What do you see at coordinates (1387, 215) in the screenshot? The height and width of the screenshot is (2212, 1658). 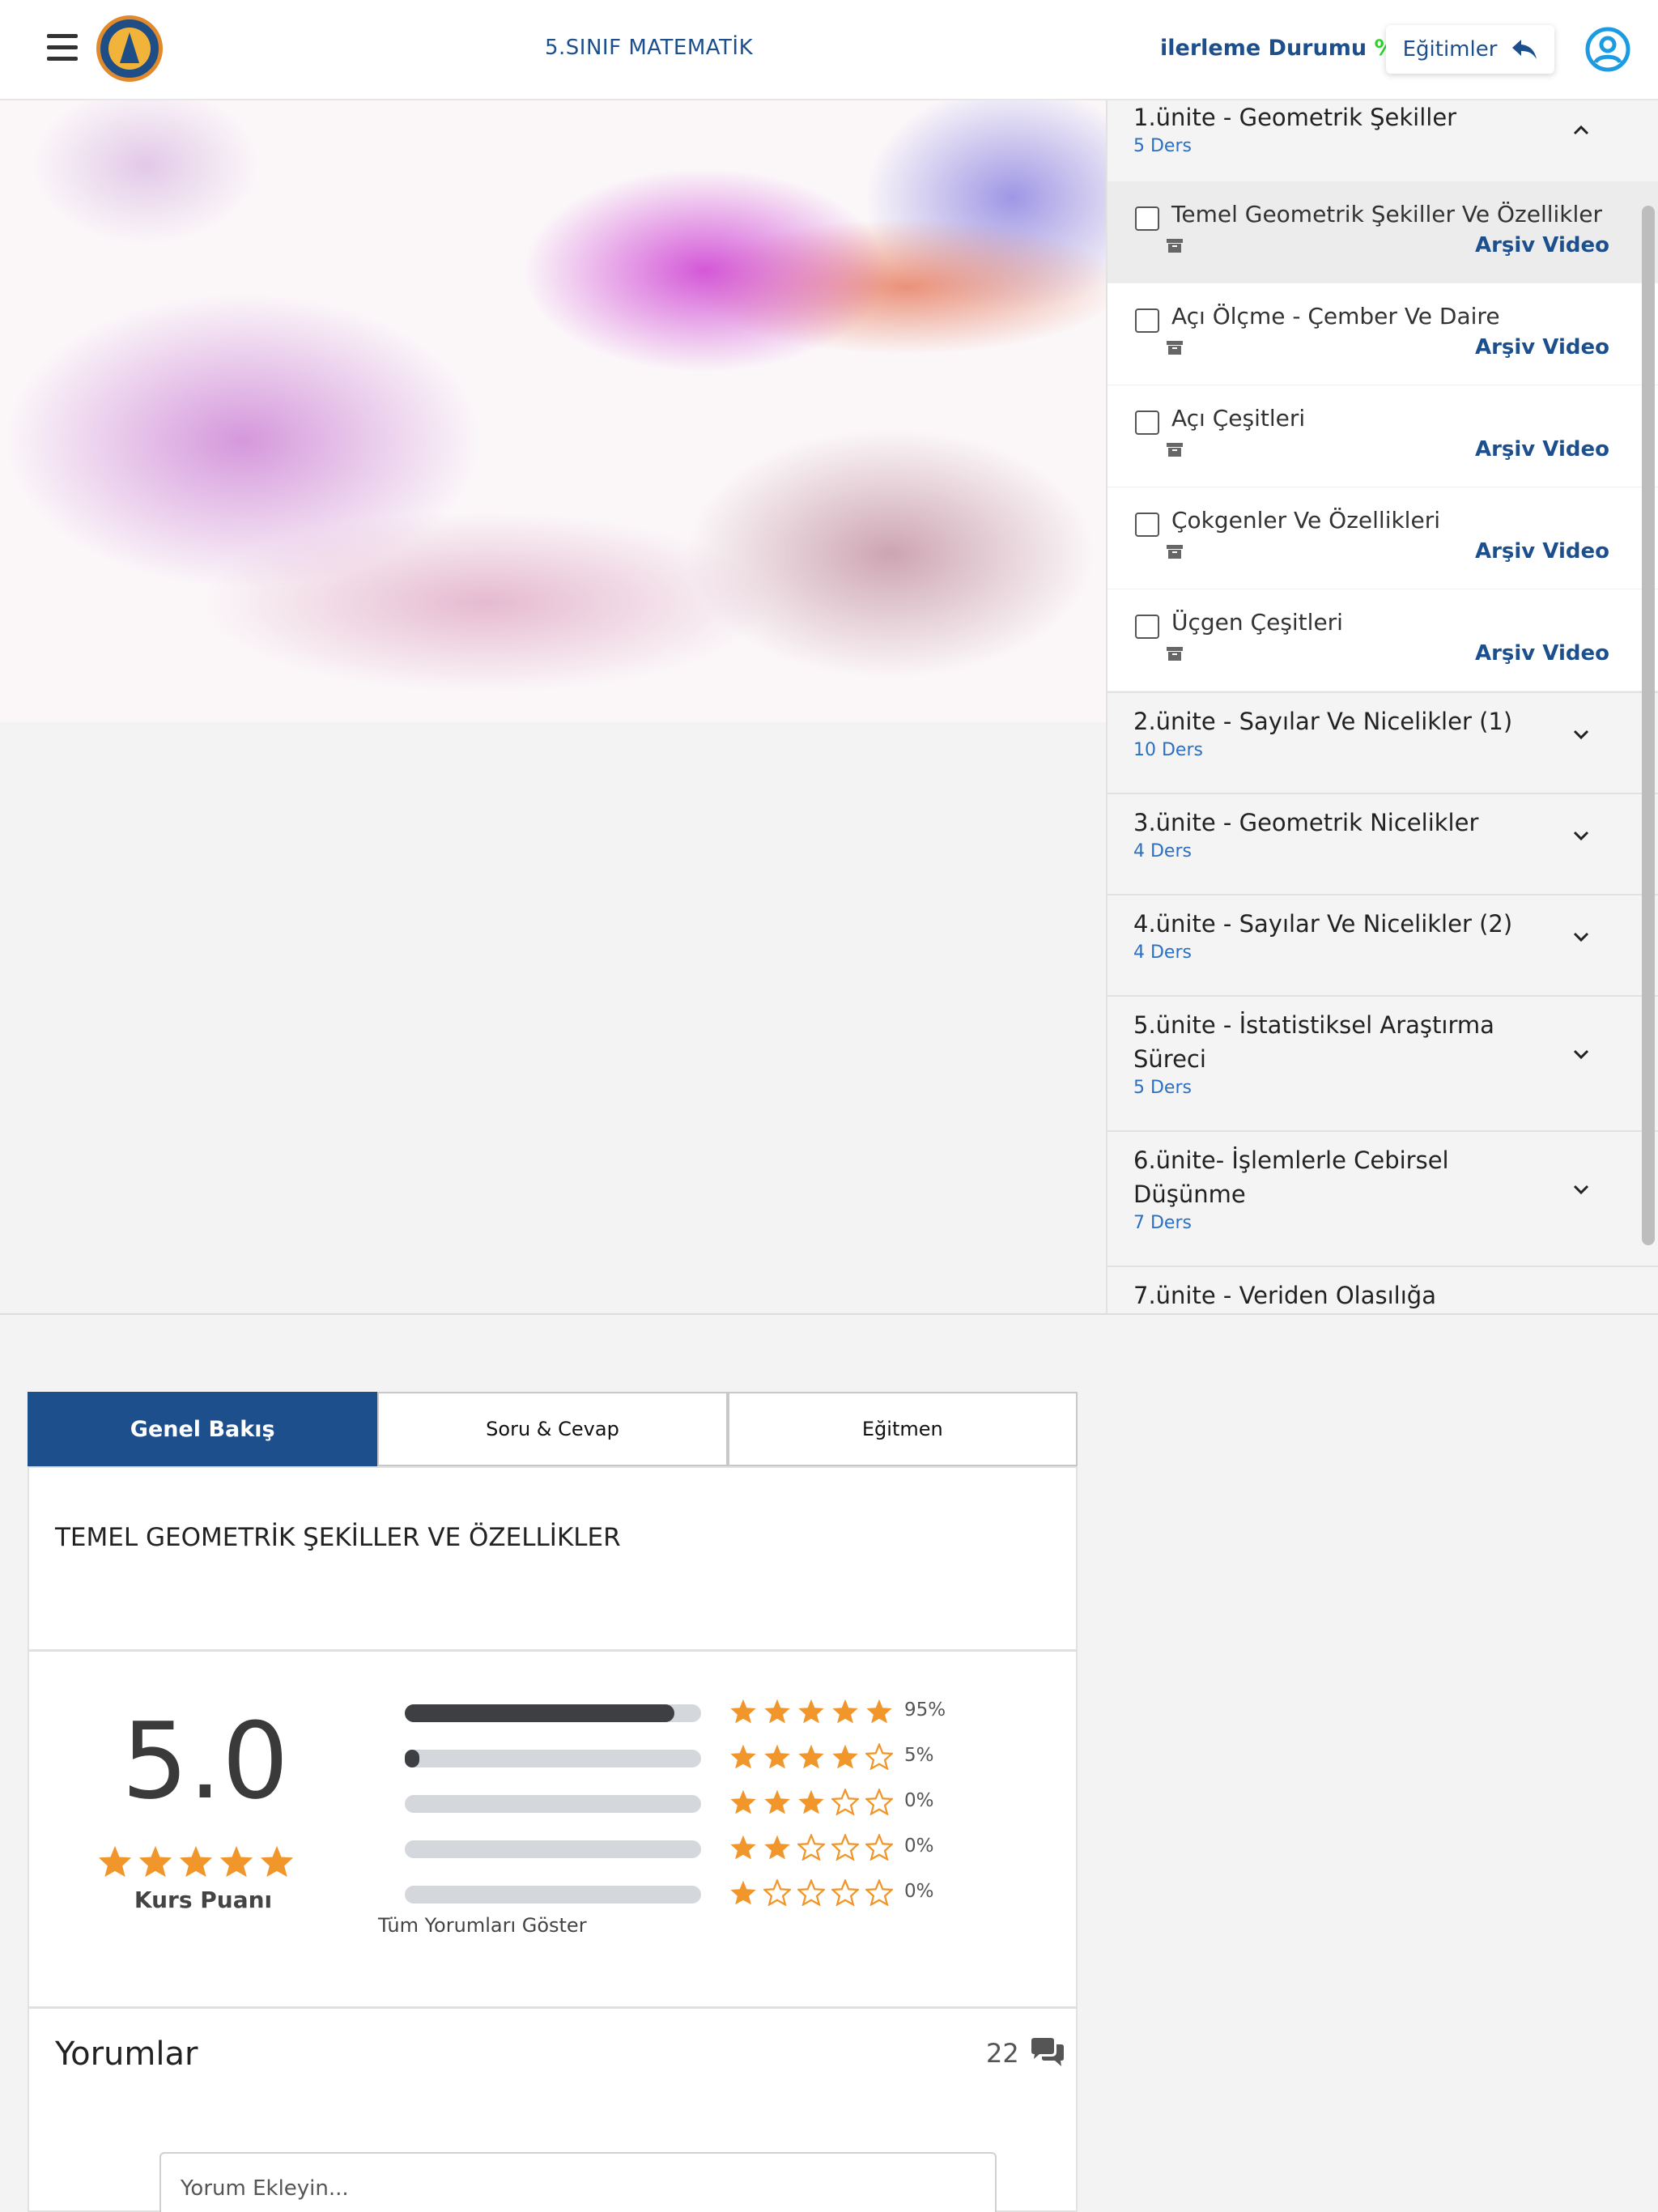 I see `lesson-title: Temel Geometrik Şekiller Ve Özellikler` at bounding box center [1387, 215].